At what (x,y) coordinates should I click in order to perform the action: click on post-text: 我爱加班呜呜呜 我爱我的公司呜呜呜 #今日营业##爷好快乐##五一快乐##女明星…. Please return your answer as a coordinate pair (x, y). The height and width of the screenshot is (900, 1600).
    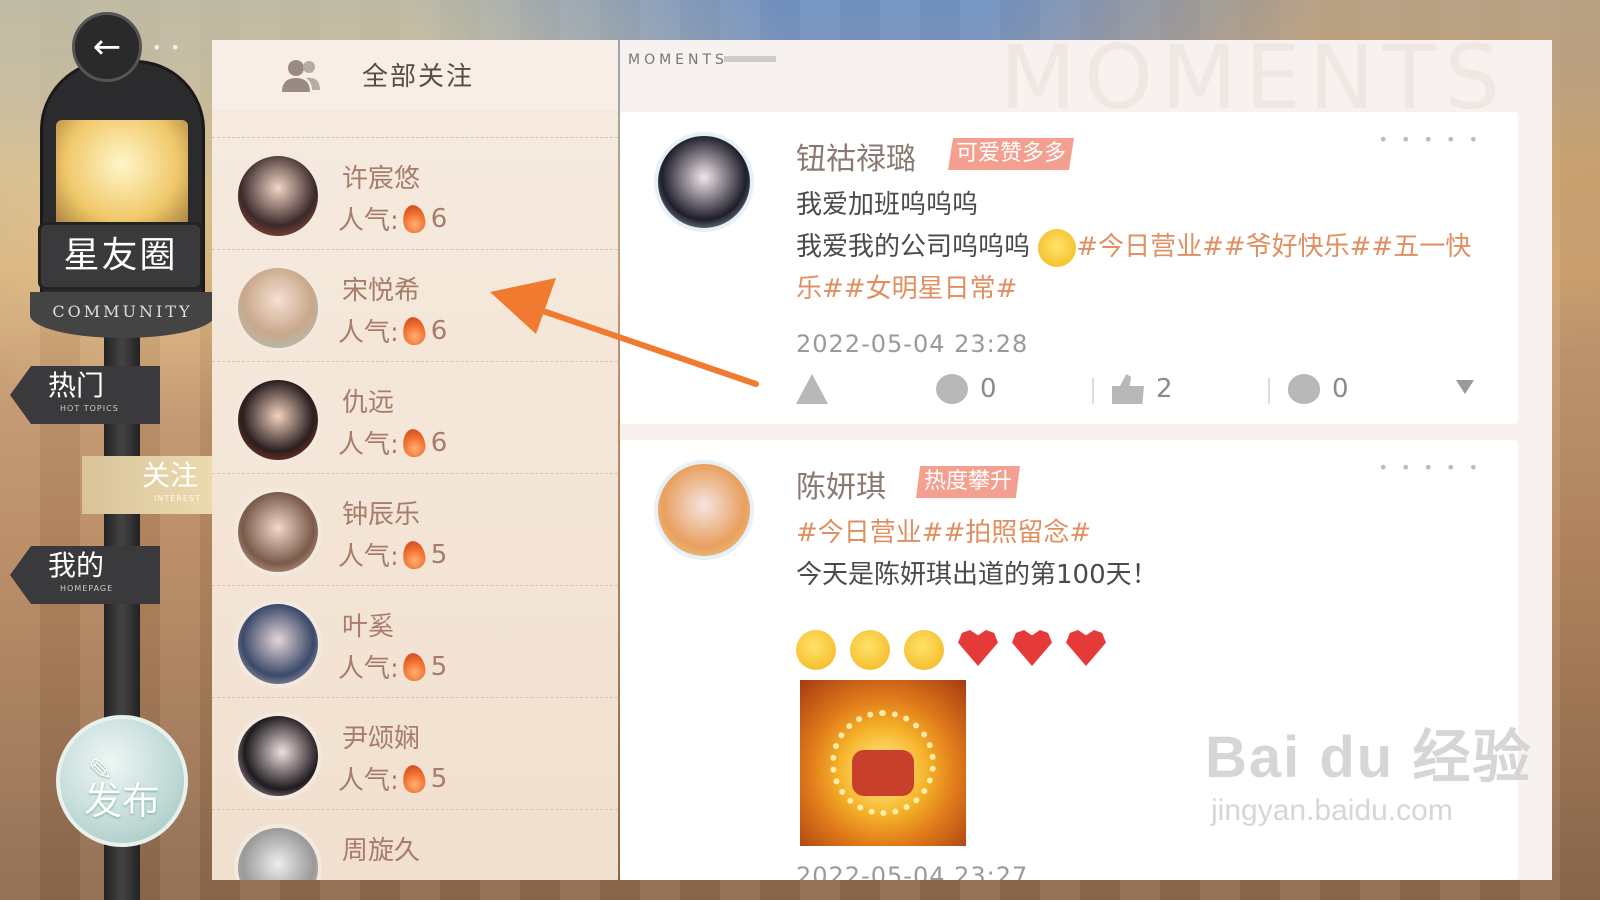
    Looking at the image, I should click on (1136, 247).